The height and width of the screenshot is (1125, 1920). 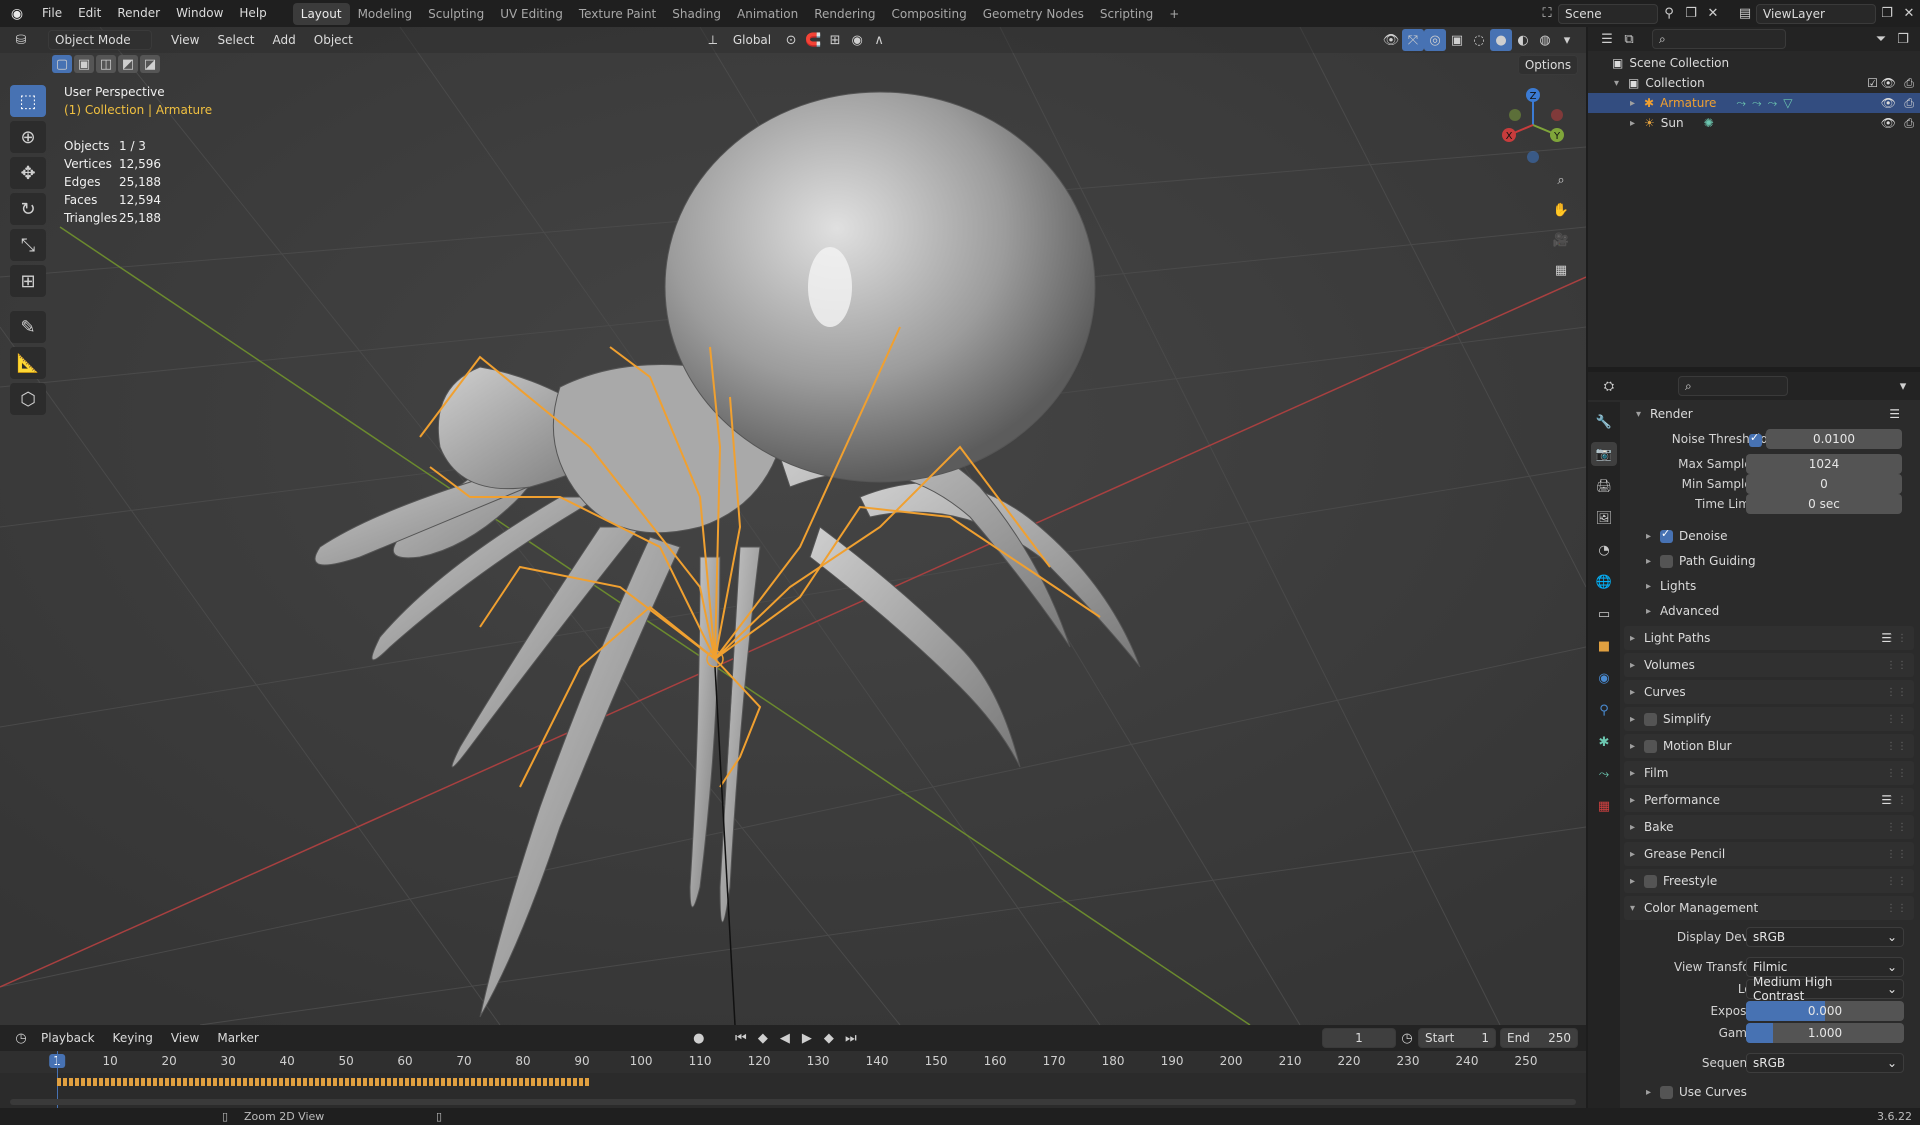 What do you see at coordinates (1783, 536) in the screenshot?
I see `subpanel-denoise: ▸ Denoise` at bounding box center [1783, 536].